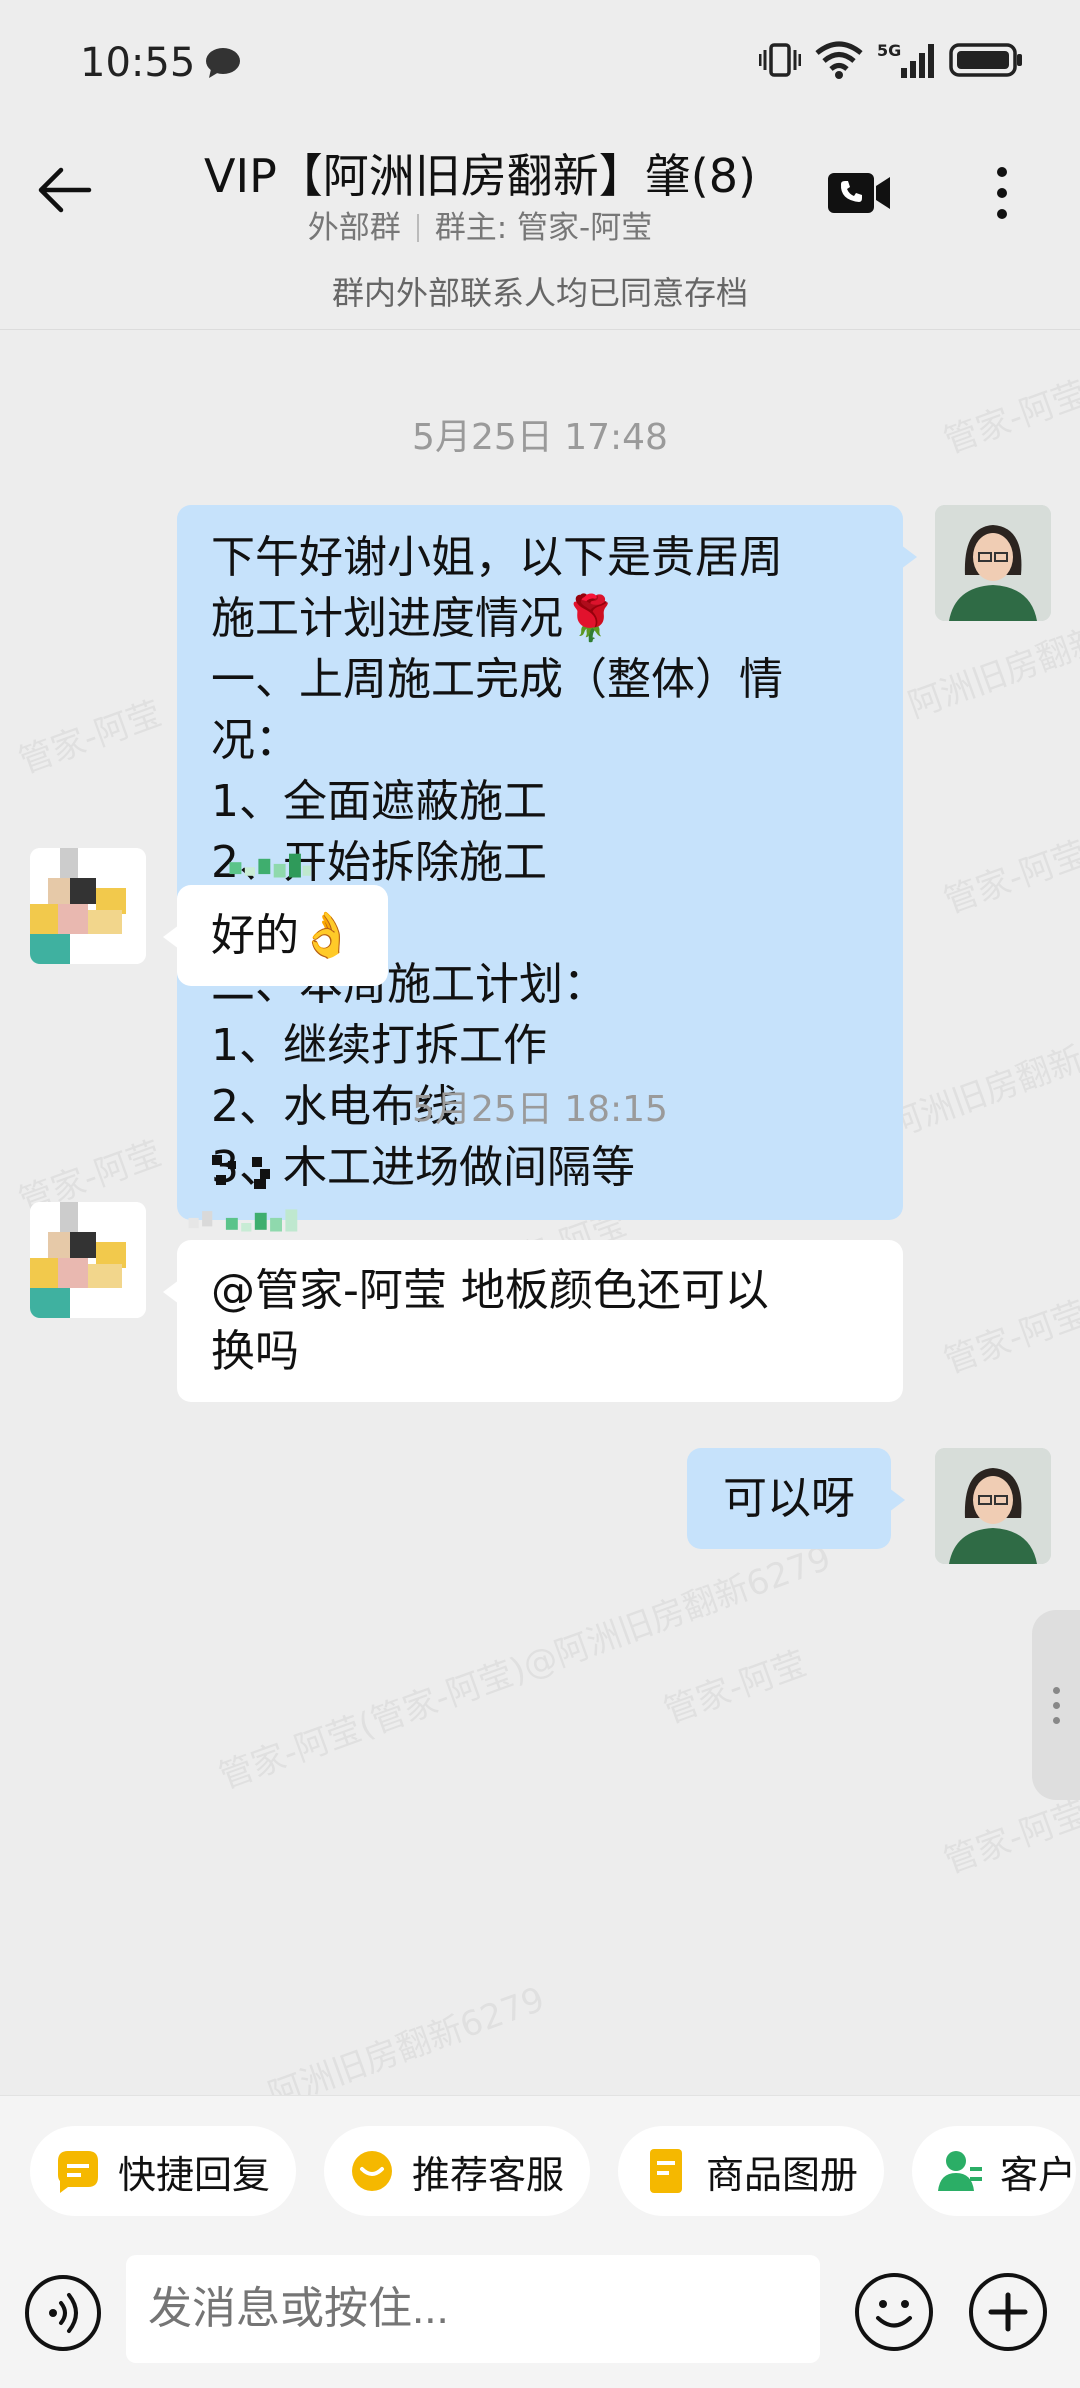 The width and height of the screenshot is (1080, 2388). What do you see at coordinates (223, 63) in the screenshot?
I see `chat-notification-icon` at bounding box center [223, 63].